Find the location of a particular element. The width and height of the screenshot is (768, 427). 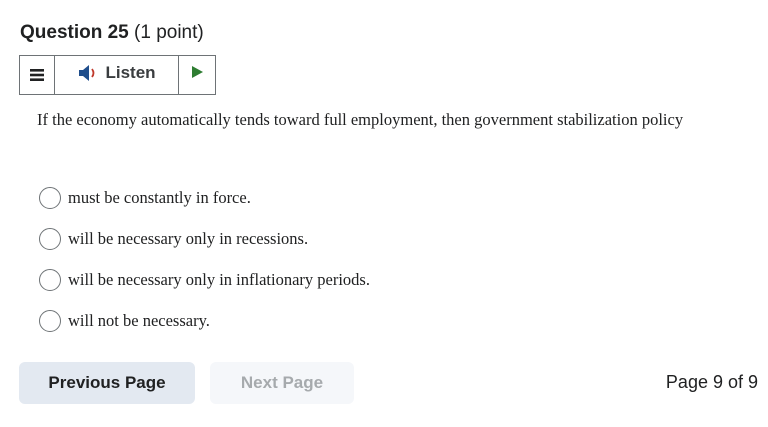

answer-option-1: must be constantly in force. is located at coordinates (204, 198).